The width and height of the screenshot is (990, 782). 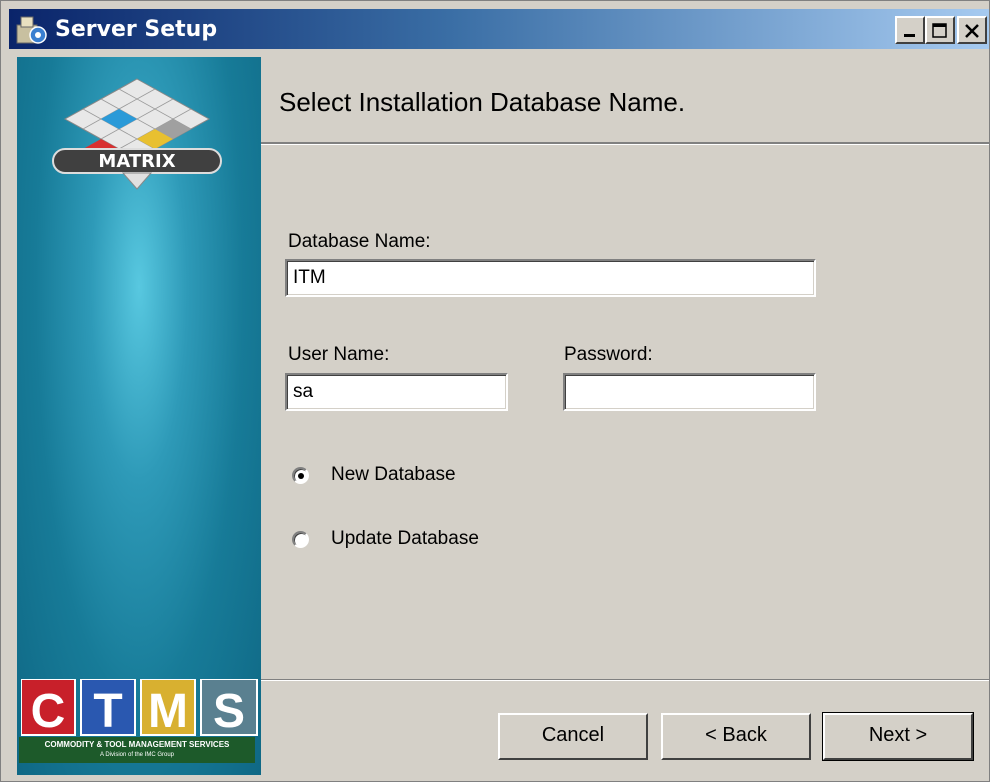 I want to click on wizard-header: Select Installation Database Name., so click(x=625, y=101).